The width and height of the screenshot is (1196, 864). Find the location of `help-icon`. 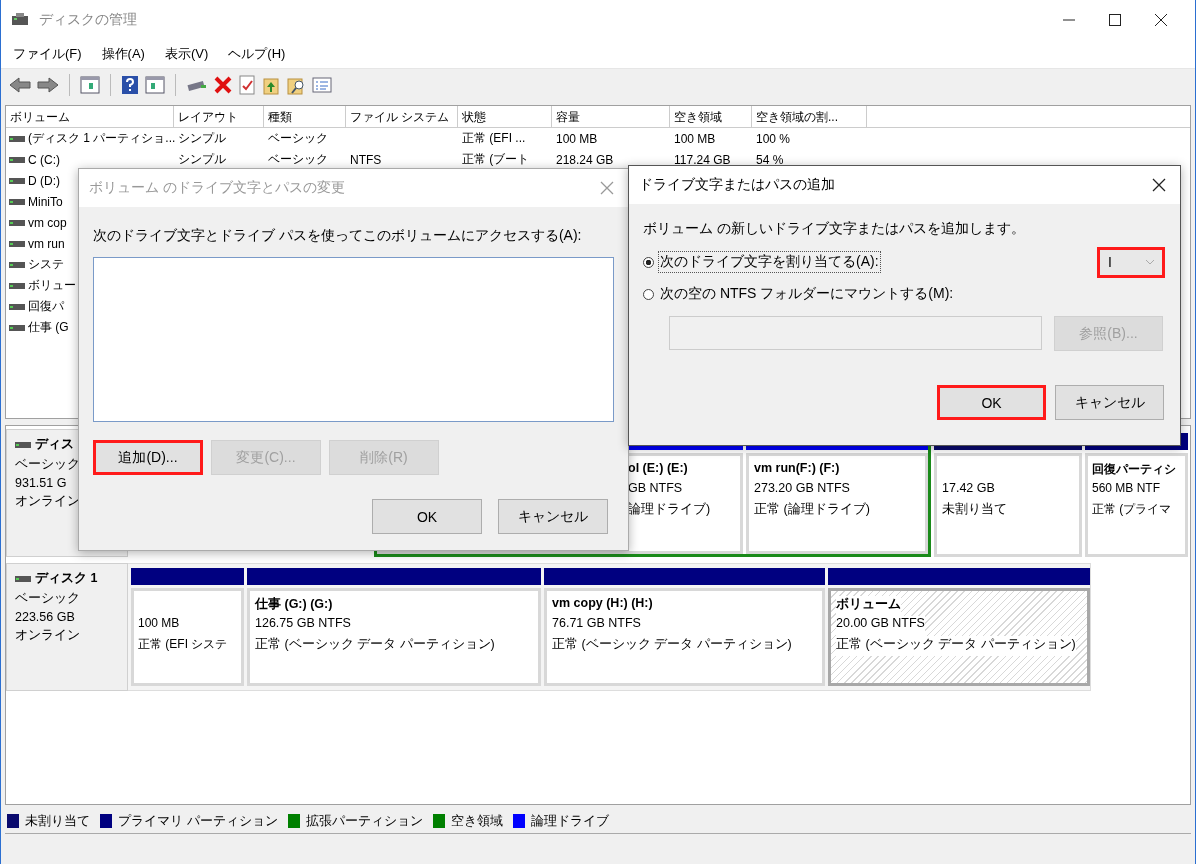

help-icon is located at coordinates (130, 85).